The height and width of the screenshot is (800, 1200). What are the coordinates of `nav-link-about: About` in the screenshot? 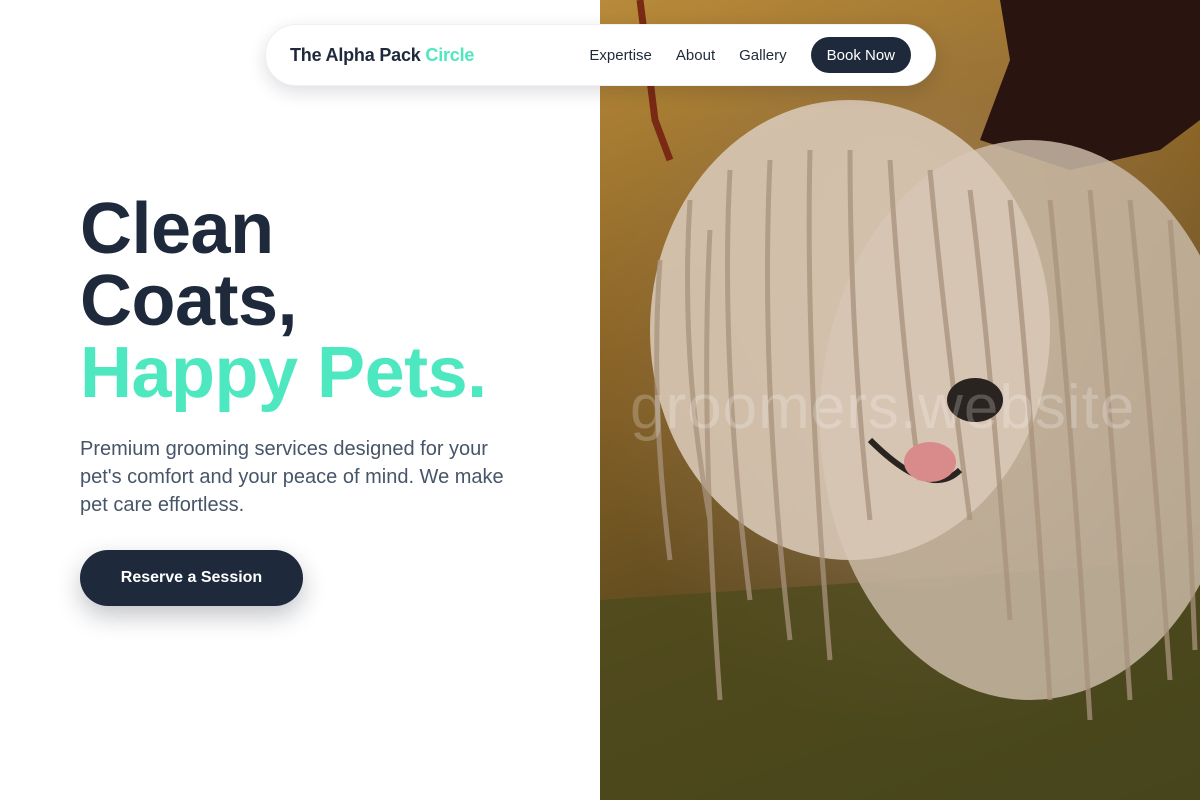 It's located at (695, 55).